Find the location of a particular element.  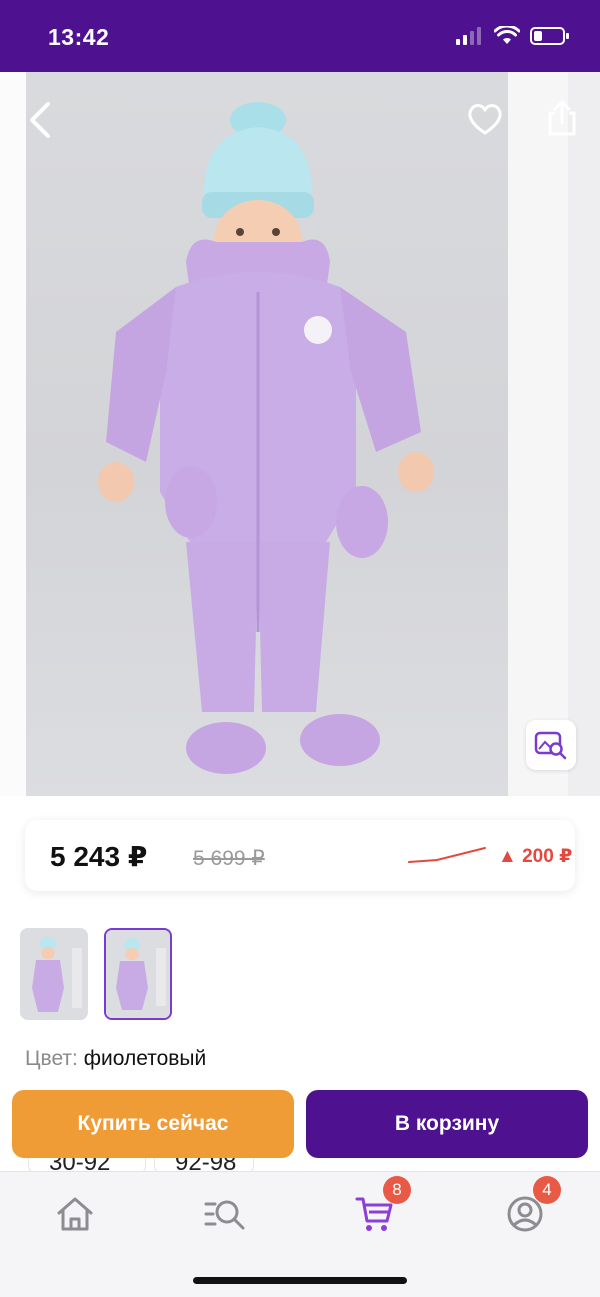

color-value: фиолетовый is located at coordinates (145, 1058).